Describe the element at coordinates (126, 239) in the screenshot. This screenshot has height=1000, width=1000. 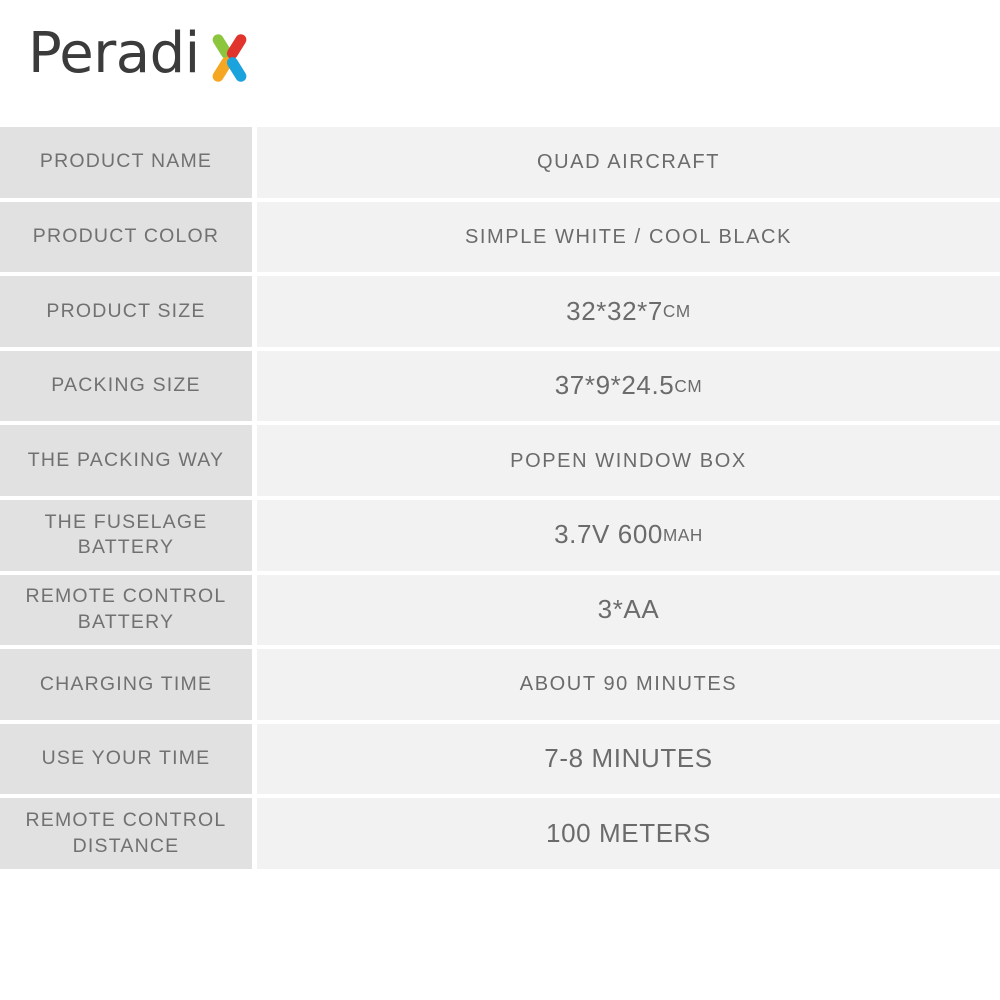
I see `spec-label-cell: PRODUCT COLOR` at that location.